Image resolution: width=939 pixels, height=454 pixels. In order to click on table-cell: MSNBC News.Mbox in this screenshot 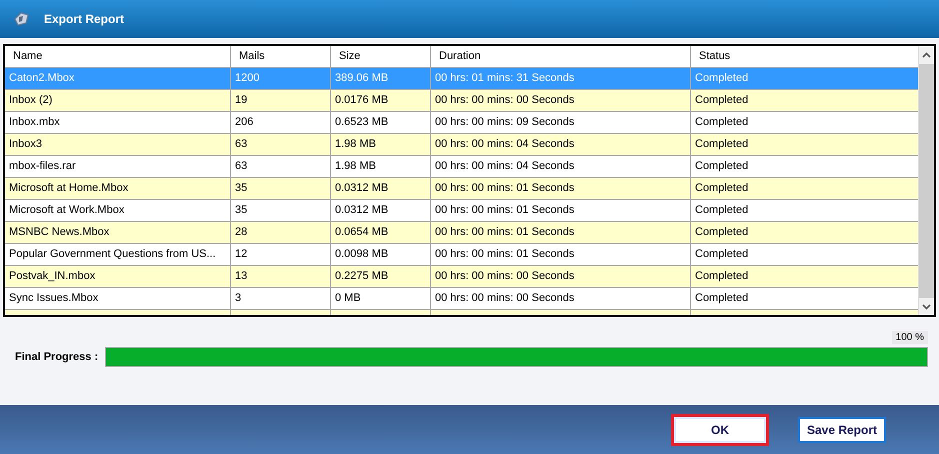, I will do `click(118, 232)`.